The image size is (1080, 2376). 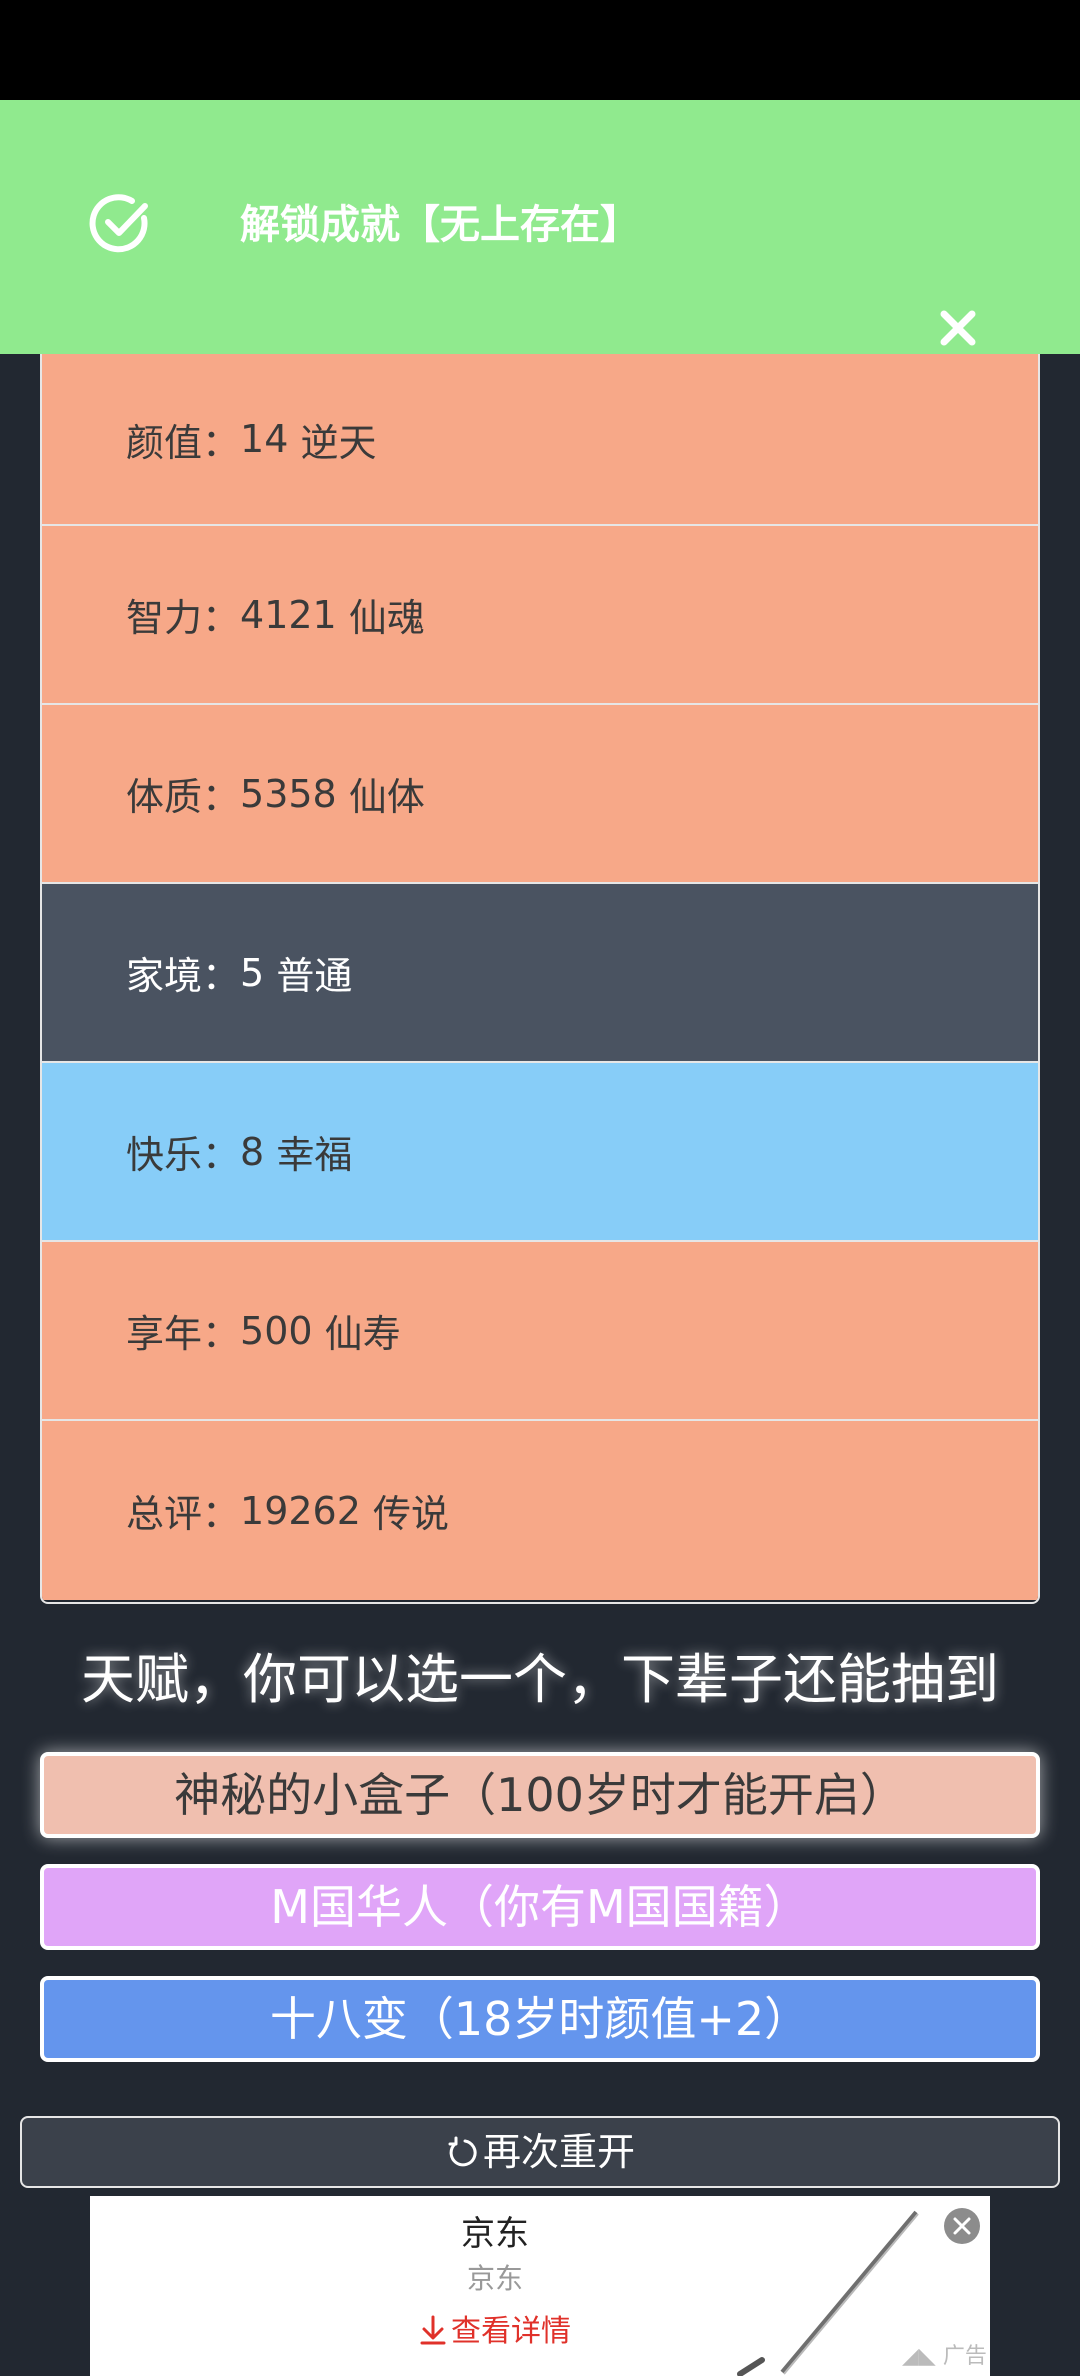 What do you see at coordinates (300, 1510) in the screenshot?
I see `stat-value: 19262` at bounding box center [300, 1510].